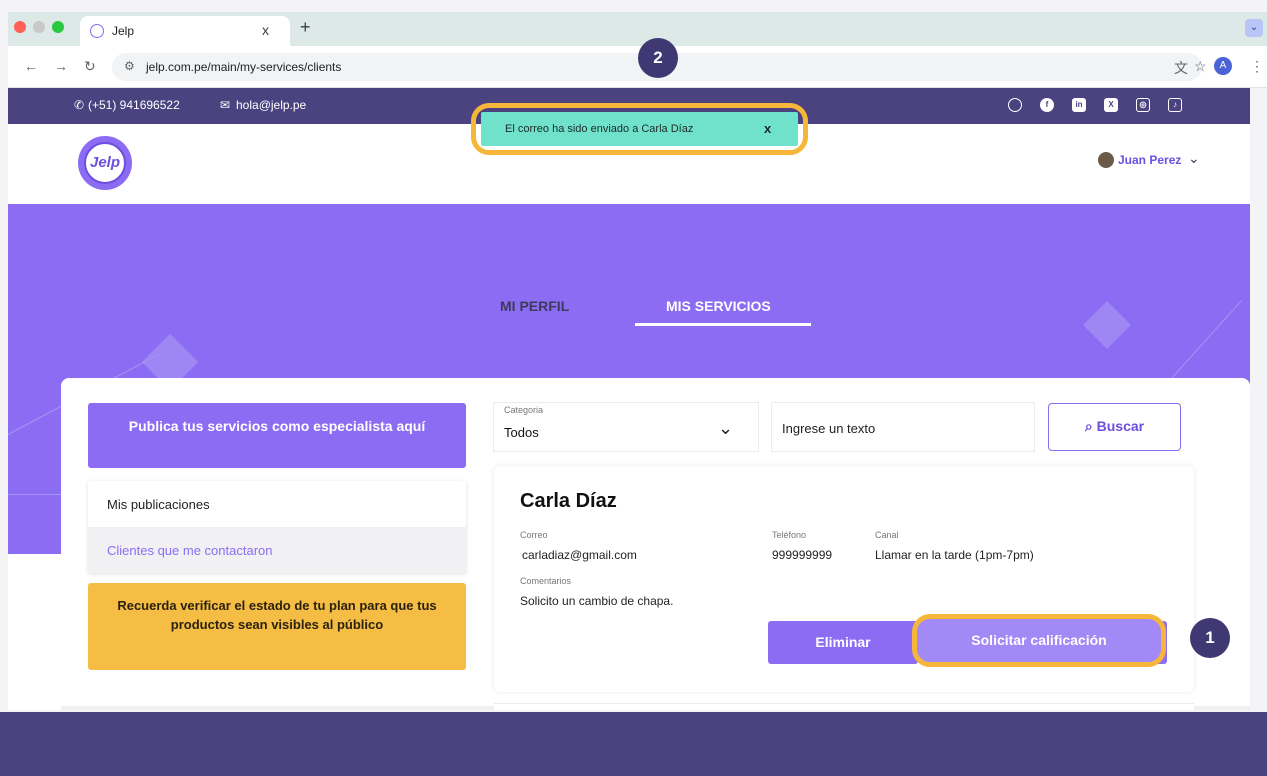 Image resolution: width=1267 pixels, height=776 pixels. Describe the element at coordinates (129, 66) in the screenshot. I see `site-settings-icon: ⚙` at that location.